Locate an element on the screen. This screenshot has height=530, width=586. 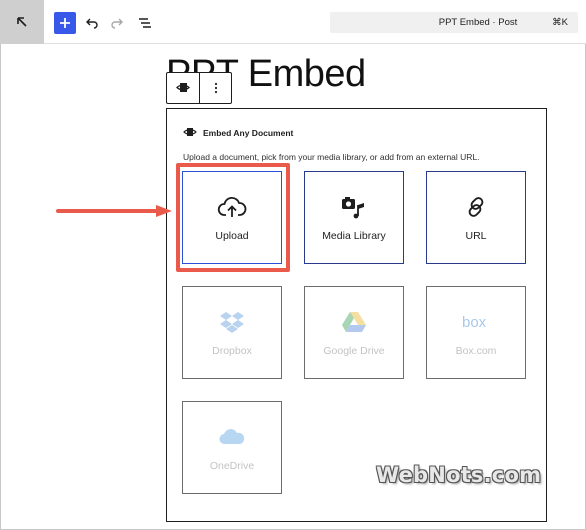
arrow-up-left-icon is located at coordinates (22, 22).